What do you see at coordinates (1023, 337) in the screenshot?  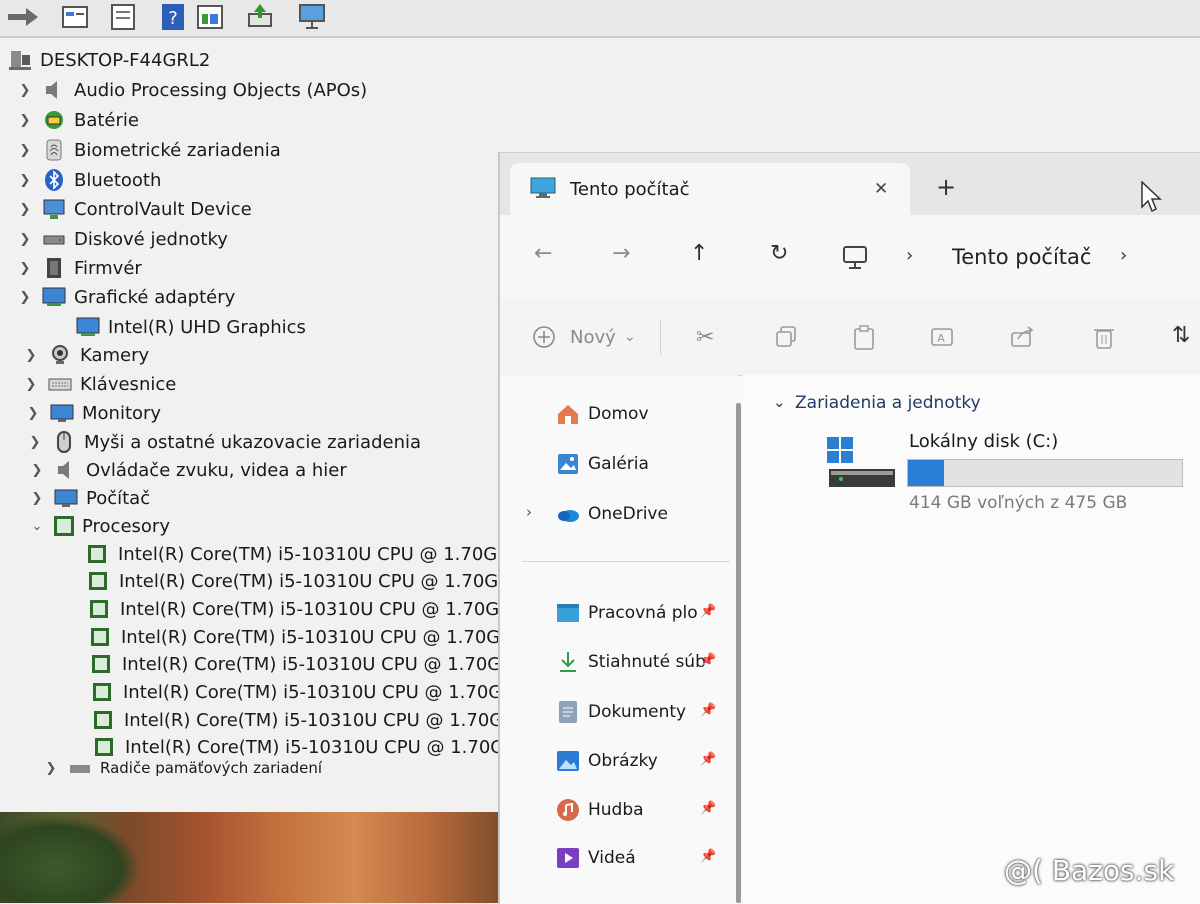 I see `share-icon` at bounding box center [1023, 337].